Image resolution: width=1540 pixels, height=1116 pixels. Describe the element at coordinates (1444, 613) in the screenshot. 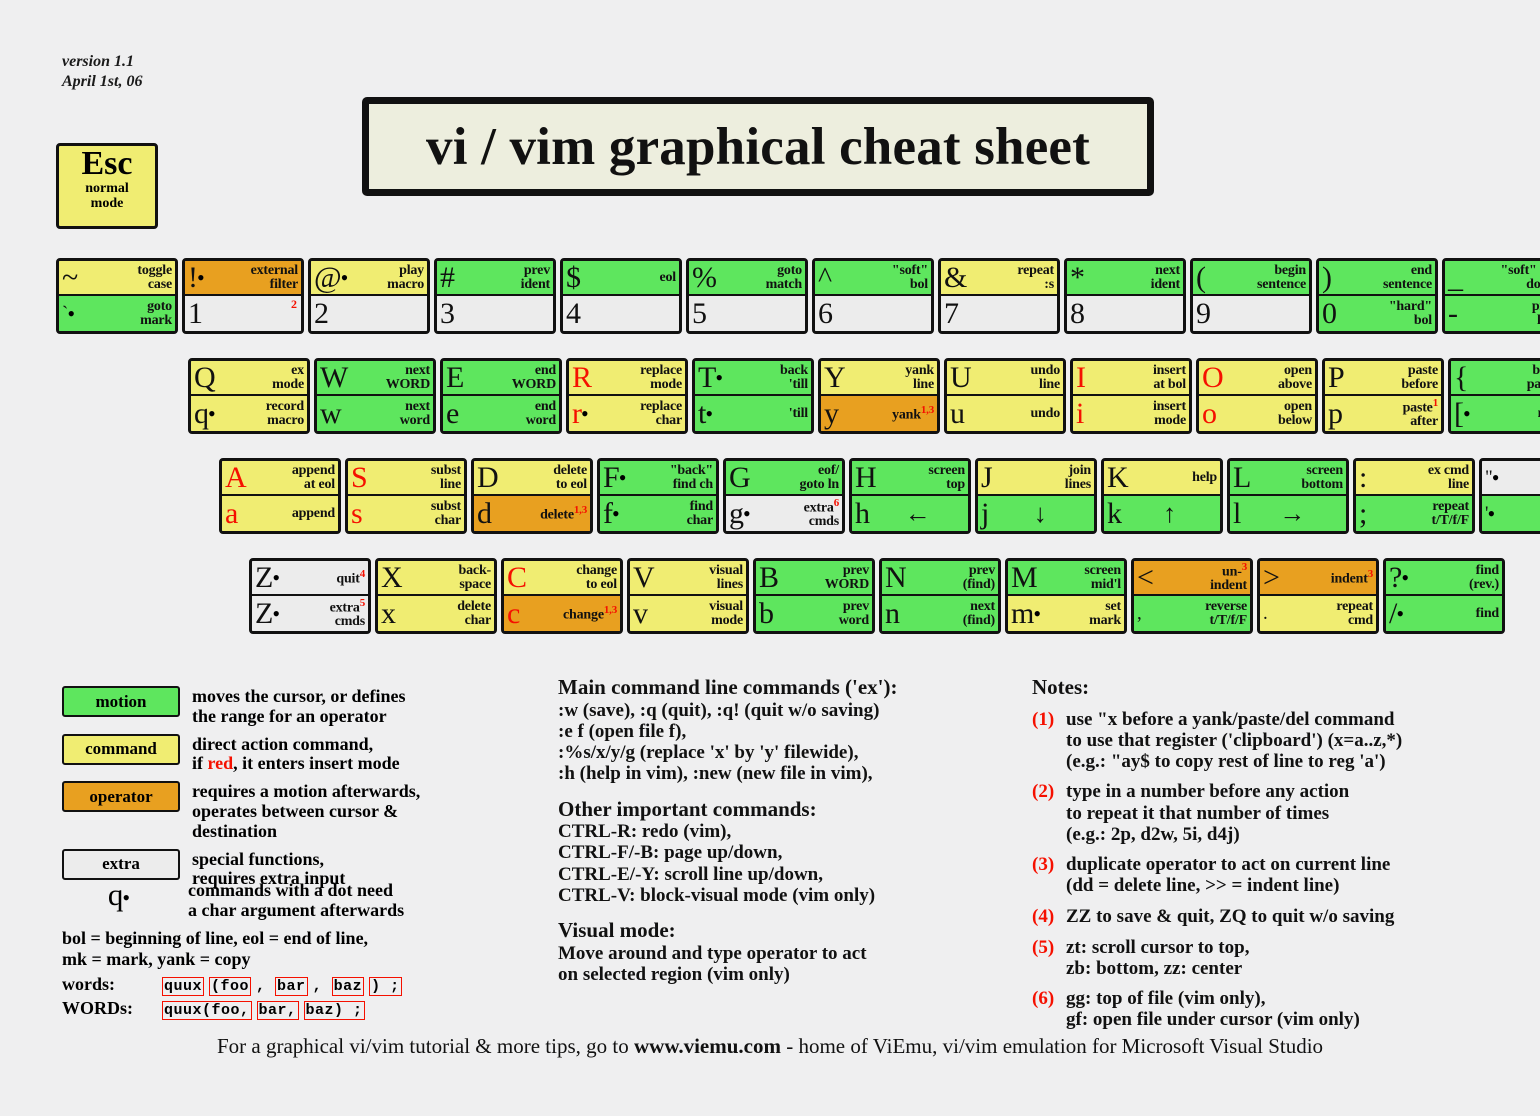

I see `key-half-lower: / • find` at that location.